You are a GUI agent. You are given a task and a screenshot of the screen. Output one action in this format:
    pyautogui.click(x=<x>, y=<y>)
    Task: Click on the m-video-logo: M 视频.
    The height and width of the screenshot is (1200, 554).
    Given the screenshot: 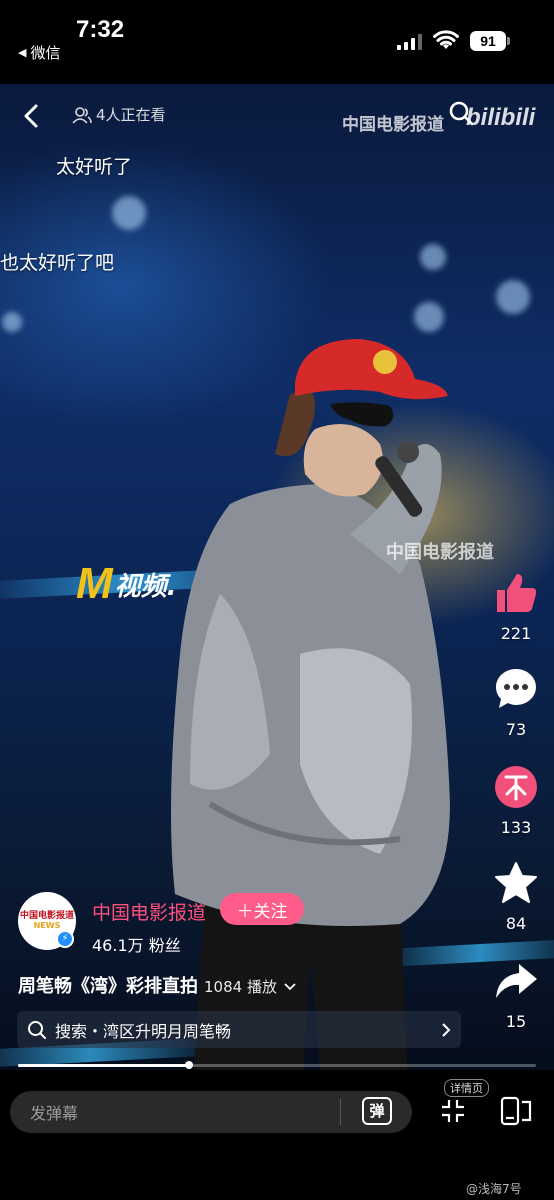 What is the action you would take?
    pyautogui.click(x=126, y=584)
    